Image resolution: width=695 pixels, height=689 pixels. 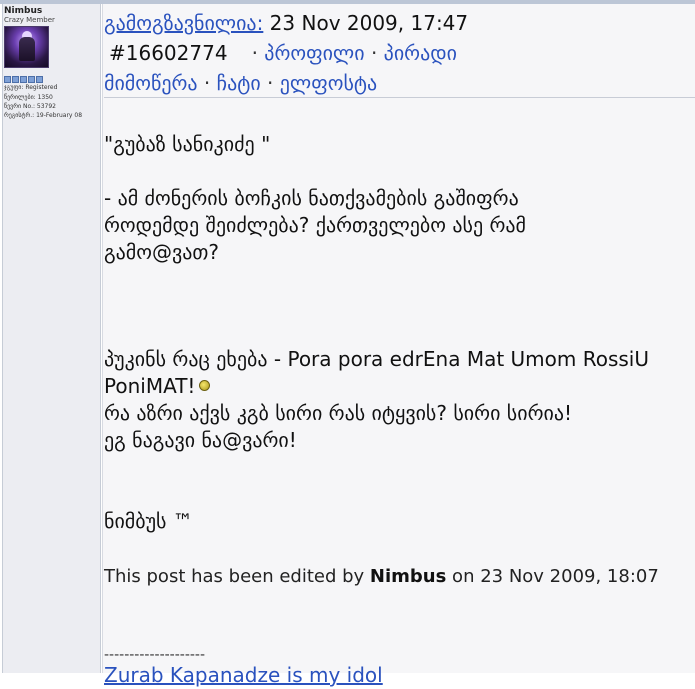 What do you see at coordinates (366, 23) in the screenshot?
I see `post-date: 23 Nov 2009, 17:47` at bounding box center [366, 23].